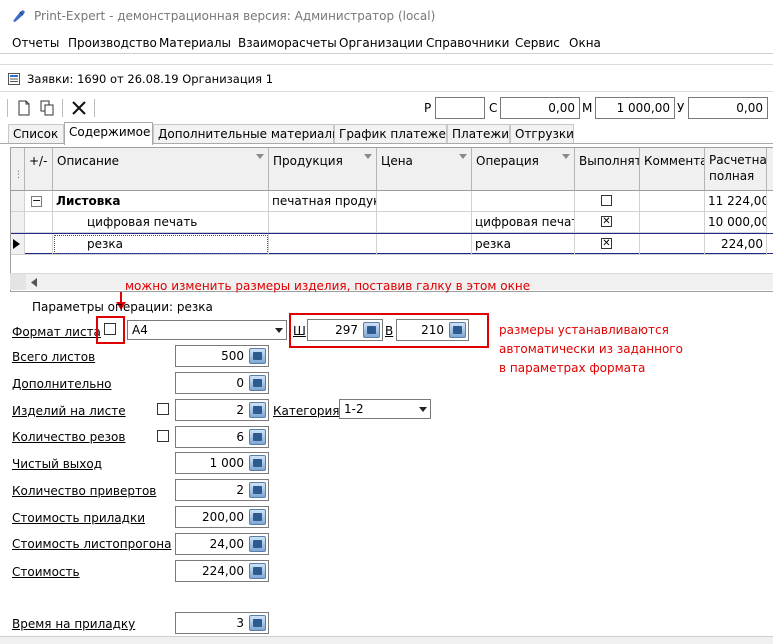 The width and height of the screenshot is (773, 644). I want to click on row-indicator, so click(18, 244).